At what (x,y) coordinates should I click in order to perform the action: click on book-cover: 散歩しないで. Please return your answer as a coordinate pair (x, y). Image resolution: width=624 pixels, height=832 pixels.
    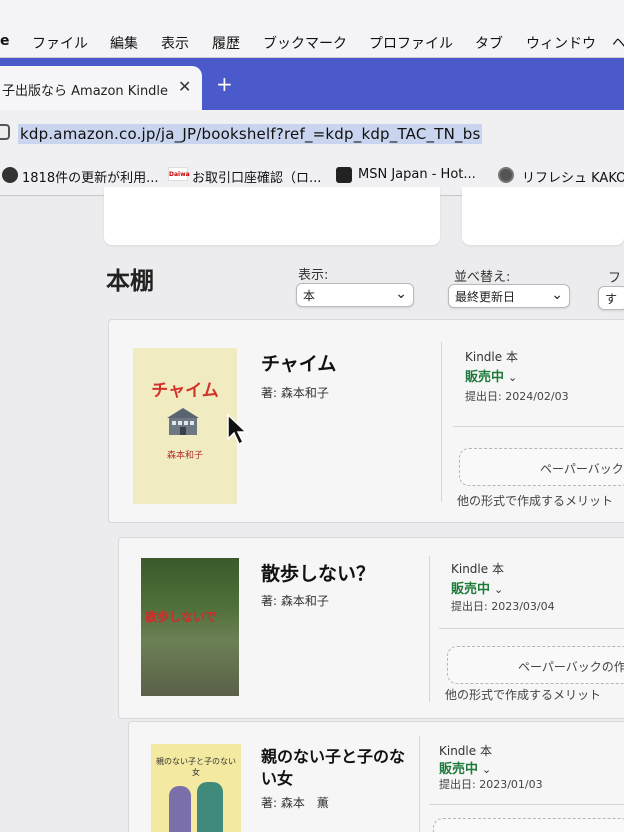
    Looking at the image, I should click on (190, 627).